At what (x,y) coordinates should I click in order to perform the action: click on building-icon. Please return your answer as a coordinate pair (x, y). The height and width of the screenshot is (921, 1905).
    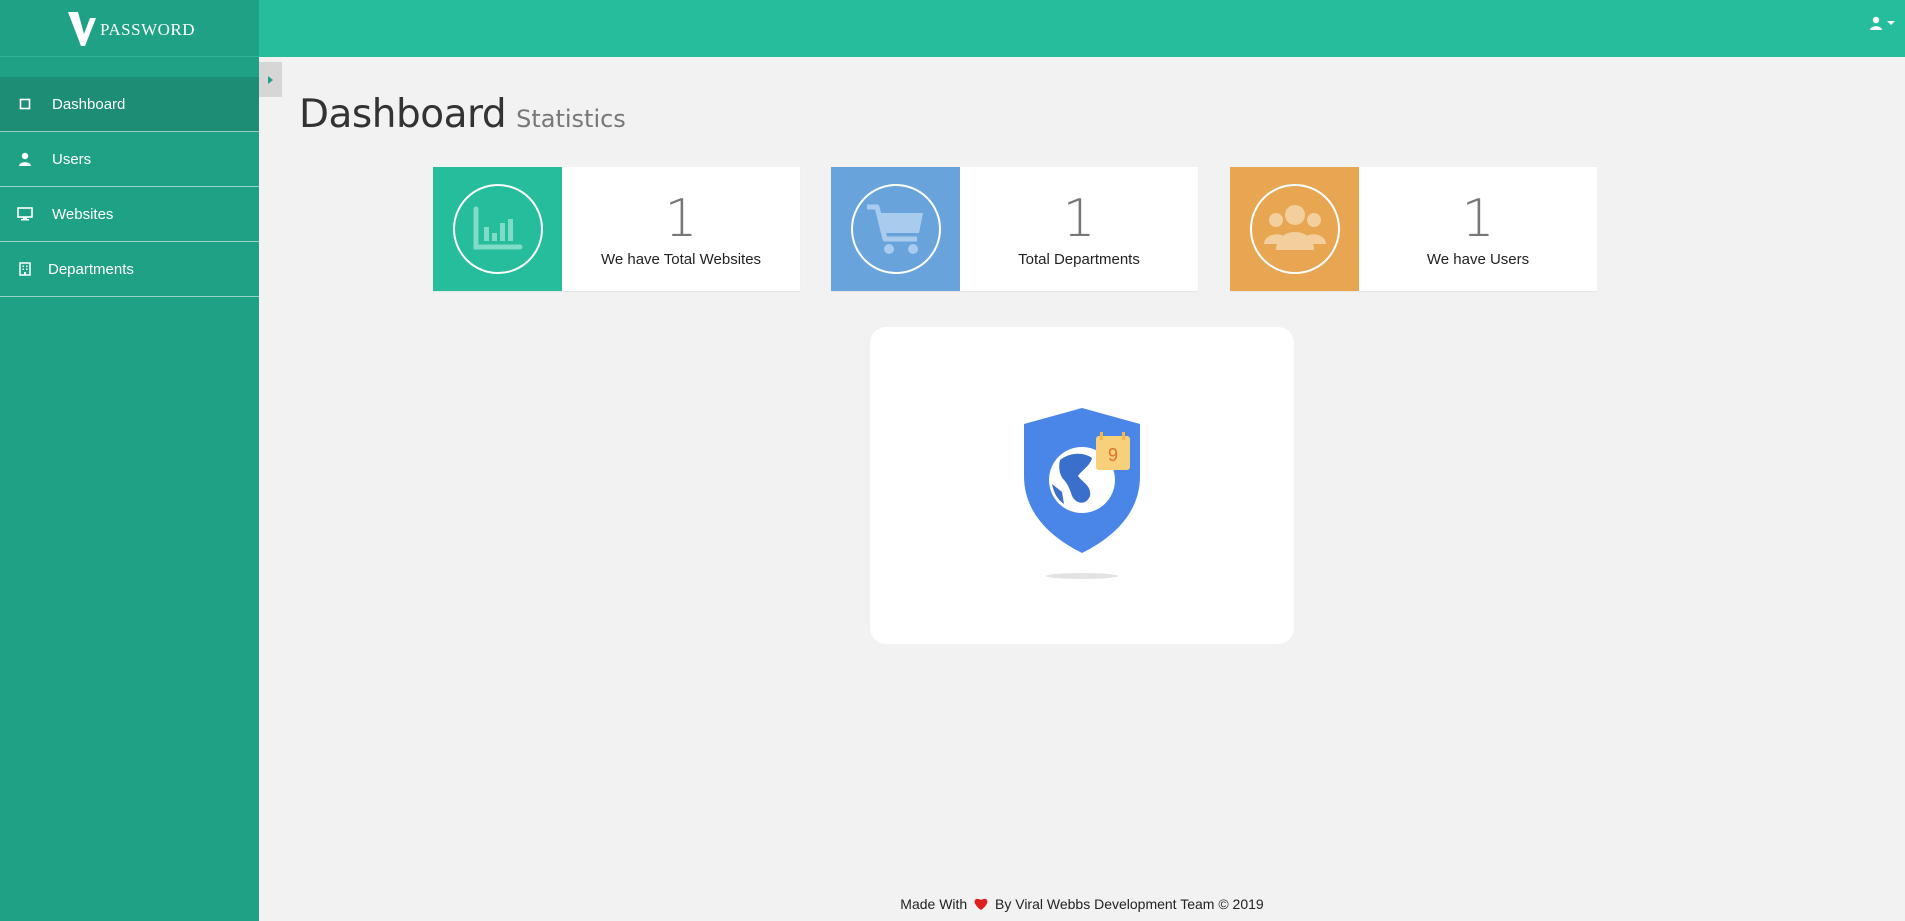
    Looking at the image, I should click on (25, 269).